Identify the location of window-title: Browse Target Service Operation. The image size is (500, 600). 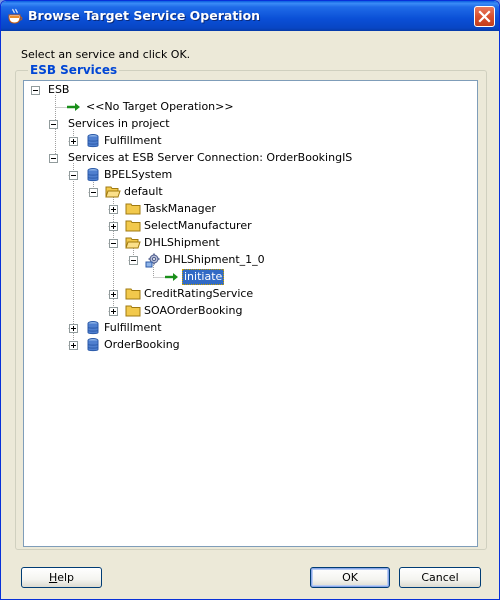
(144, 15).